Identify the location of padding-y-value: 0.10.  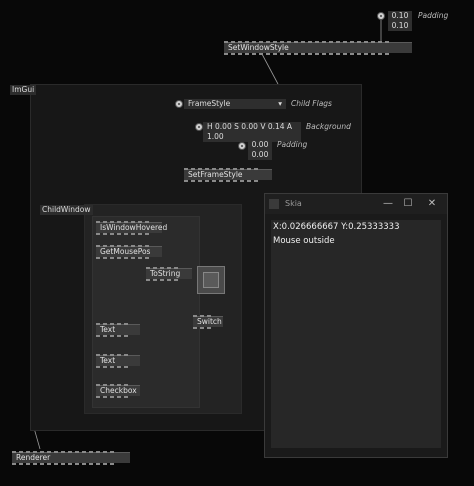
(400, 26).